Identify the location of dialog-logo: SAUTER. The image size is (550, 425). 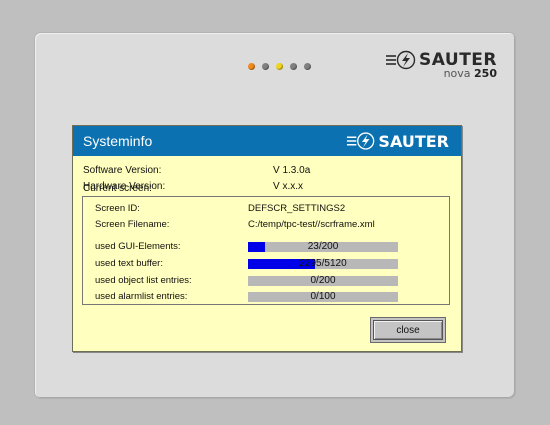
(397, 141).